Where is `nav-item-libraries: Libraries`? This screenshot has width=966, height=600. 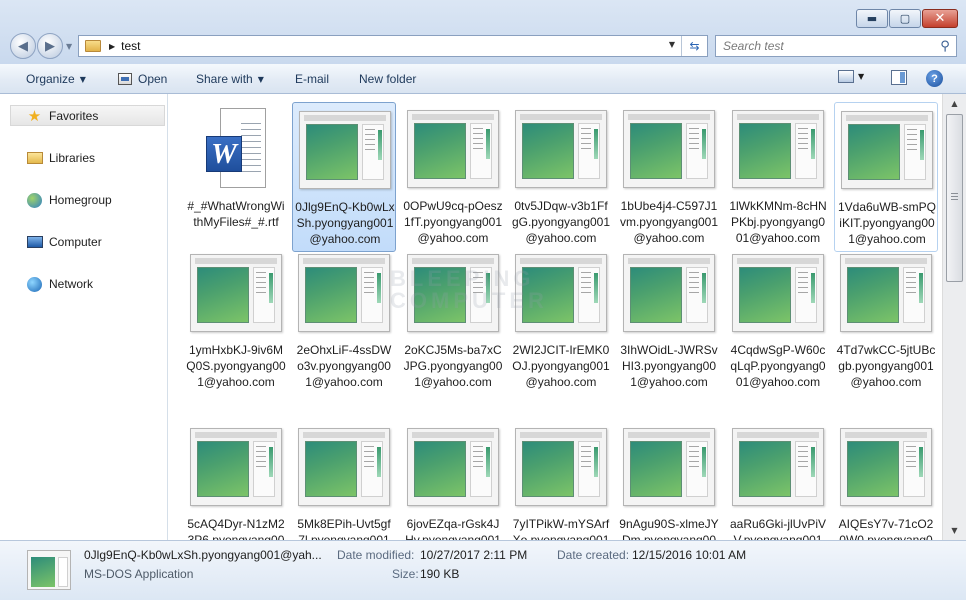 nav-item-libraries: Libraries is located at coordinates (60, 158).